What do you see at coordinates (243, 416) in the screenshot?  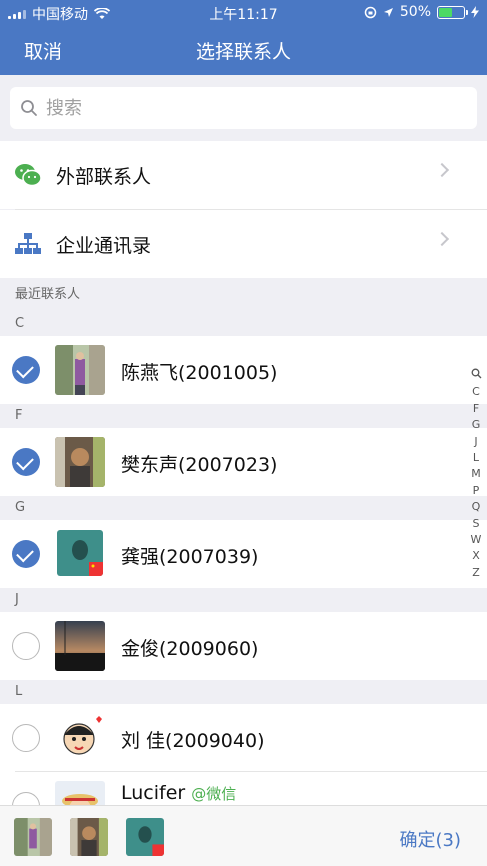 I see `section-letter-f: F` at bounding box center [243, 416].